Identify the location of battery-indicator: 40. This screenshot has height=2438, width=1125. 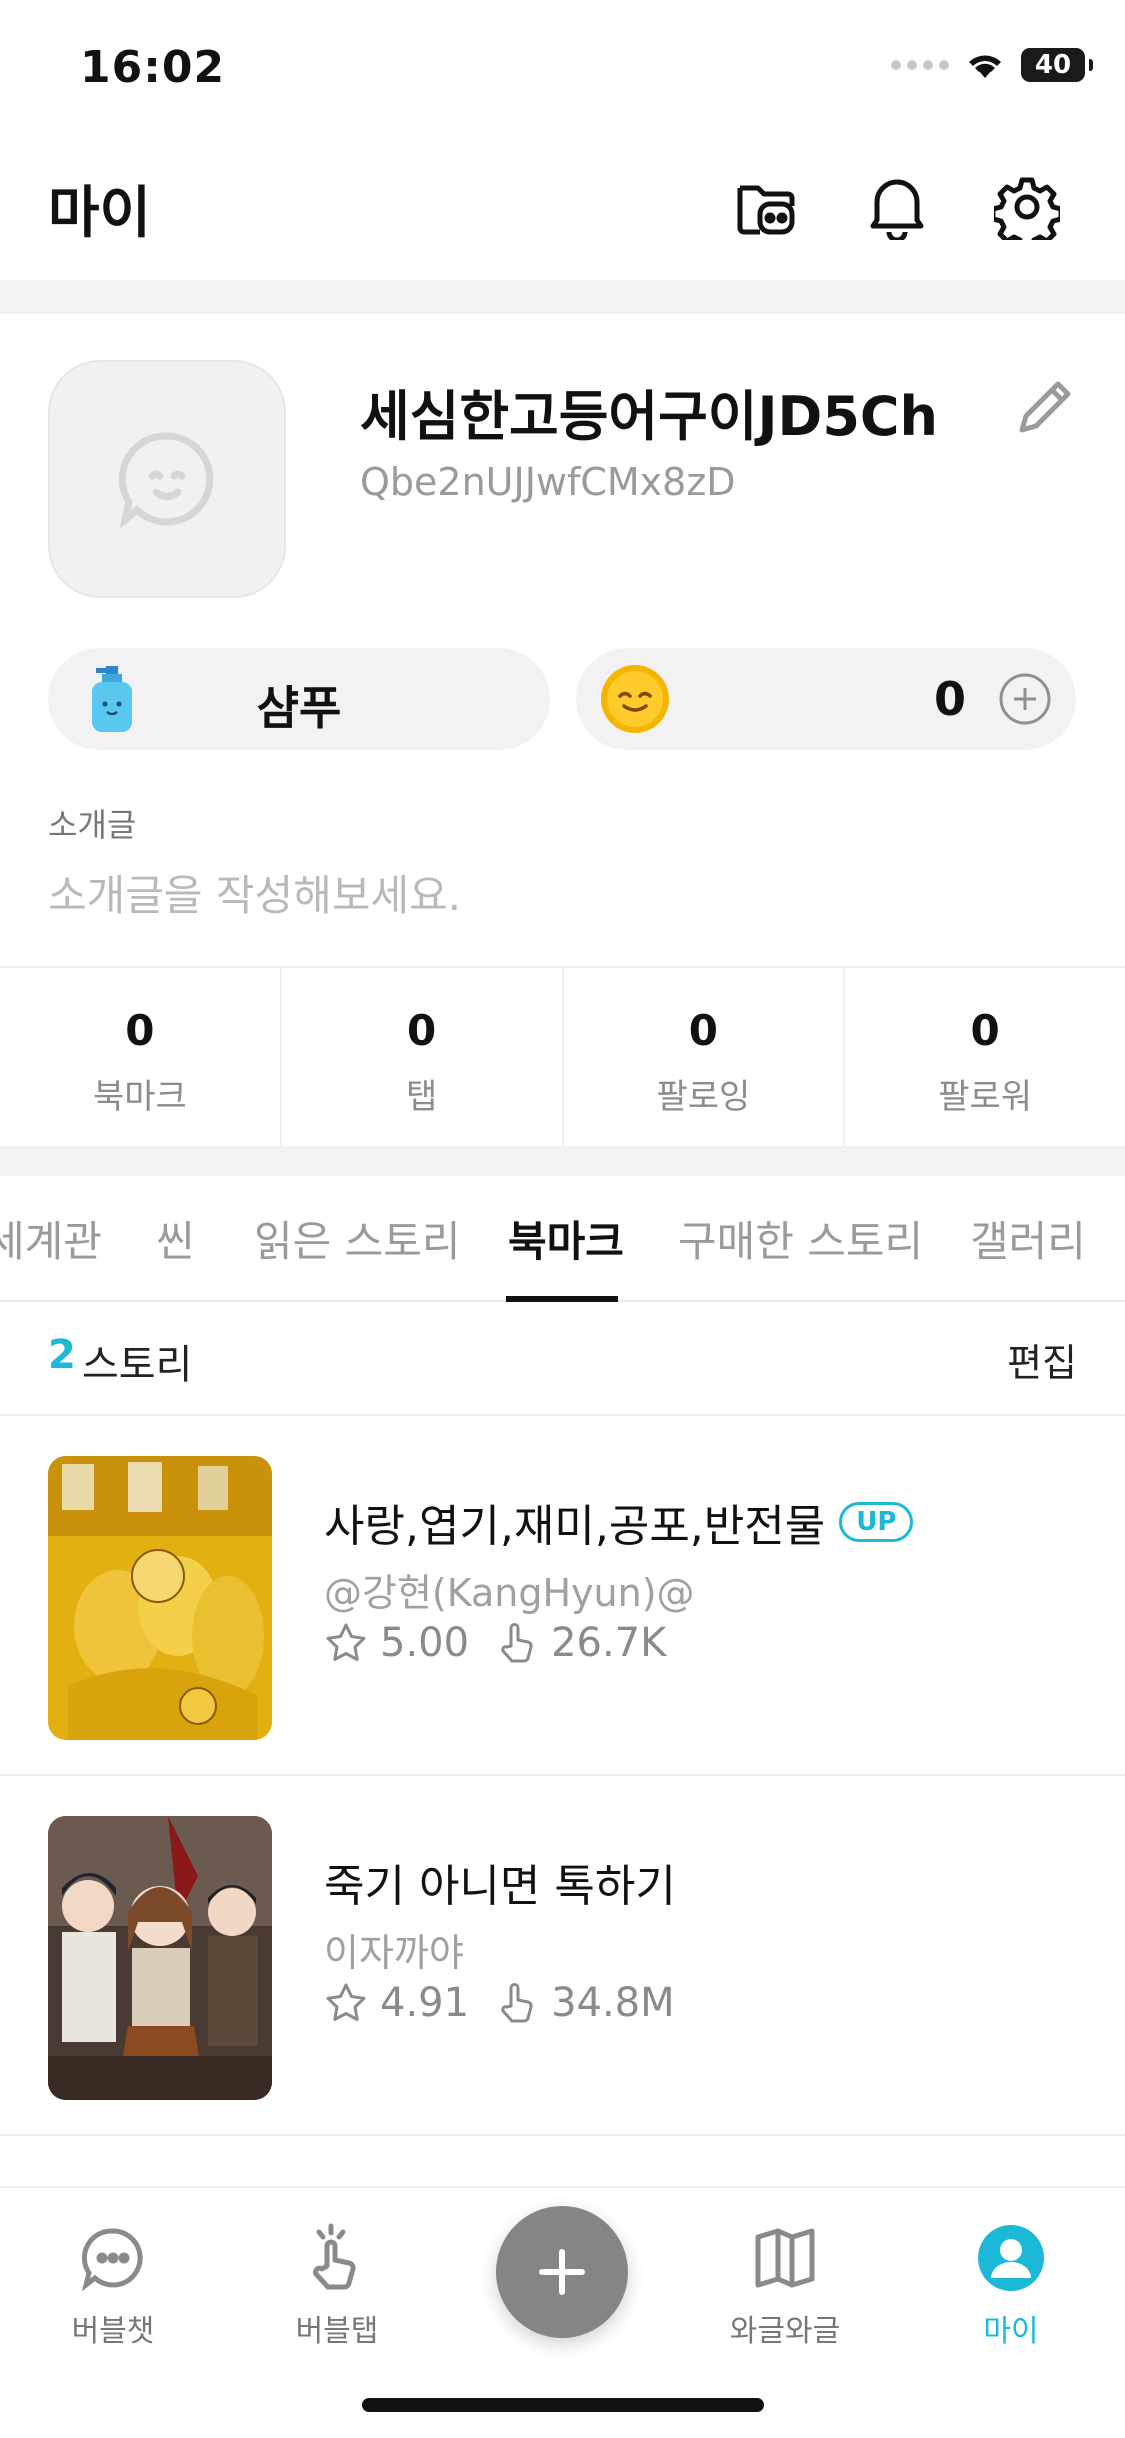
(1057, 65).